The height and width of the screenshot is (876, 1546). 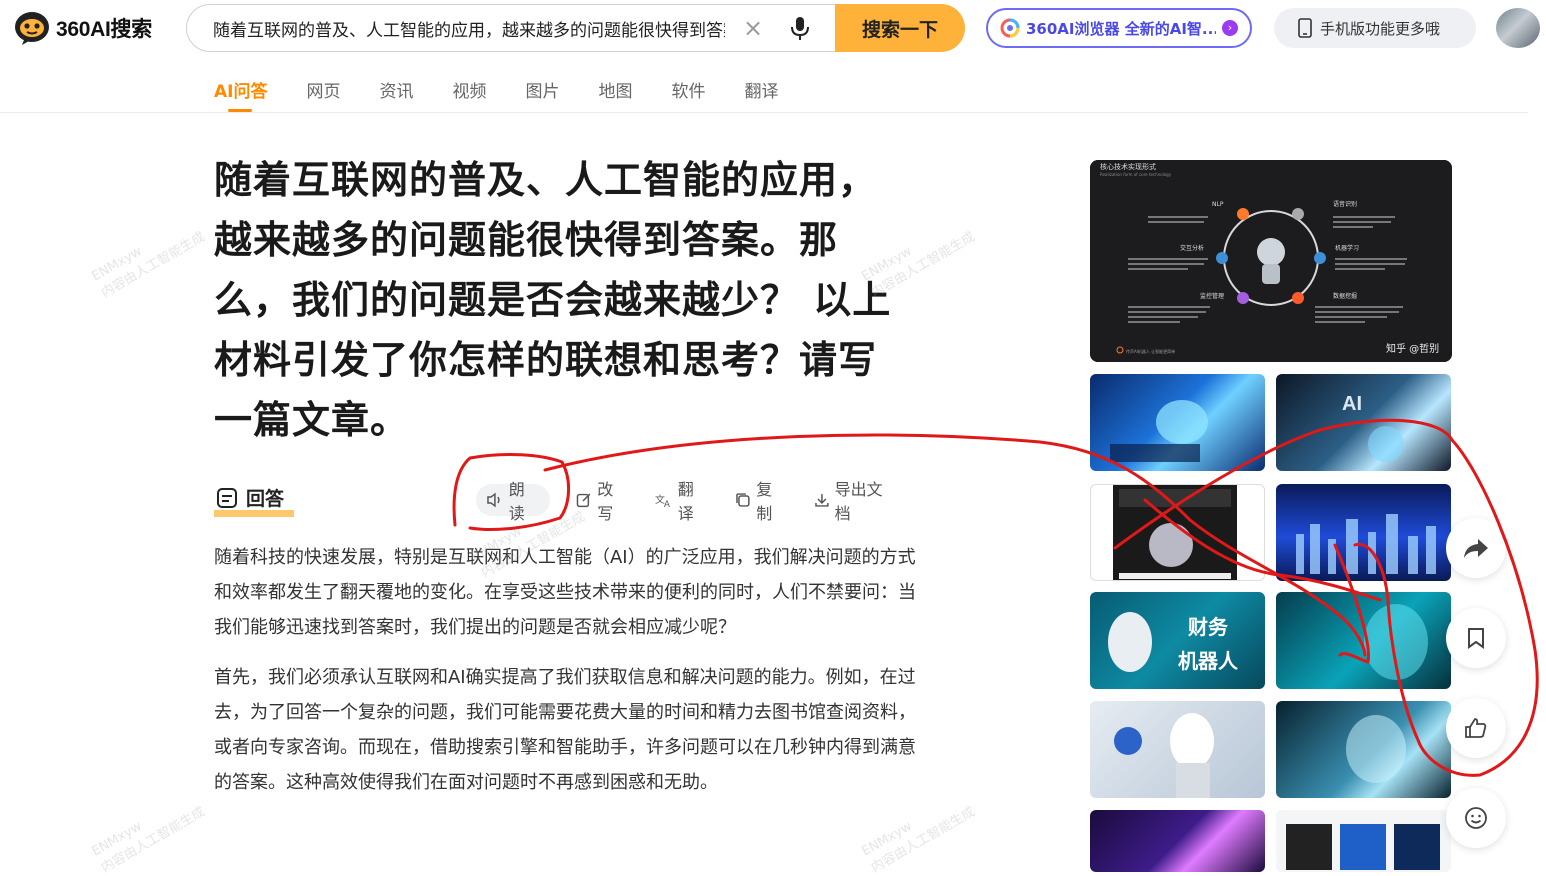 I want to click on avatar, so click(x=1518, y=28).